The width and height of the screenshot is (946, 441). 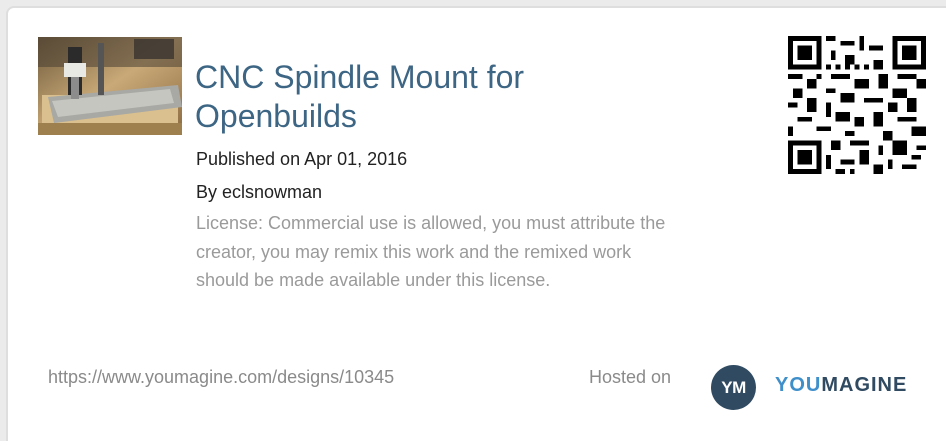 I want to click on youmagine-logo-wordmark: YOUMAGINE, so click(x=841, y=385).